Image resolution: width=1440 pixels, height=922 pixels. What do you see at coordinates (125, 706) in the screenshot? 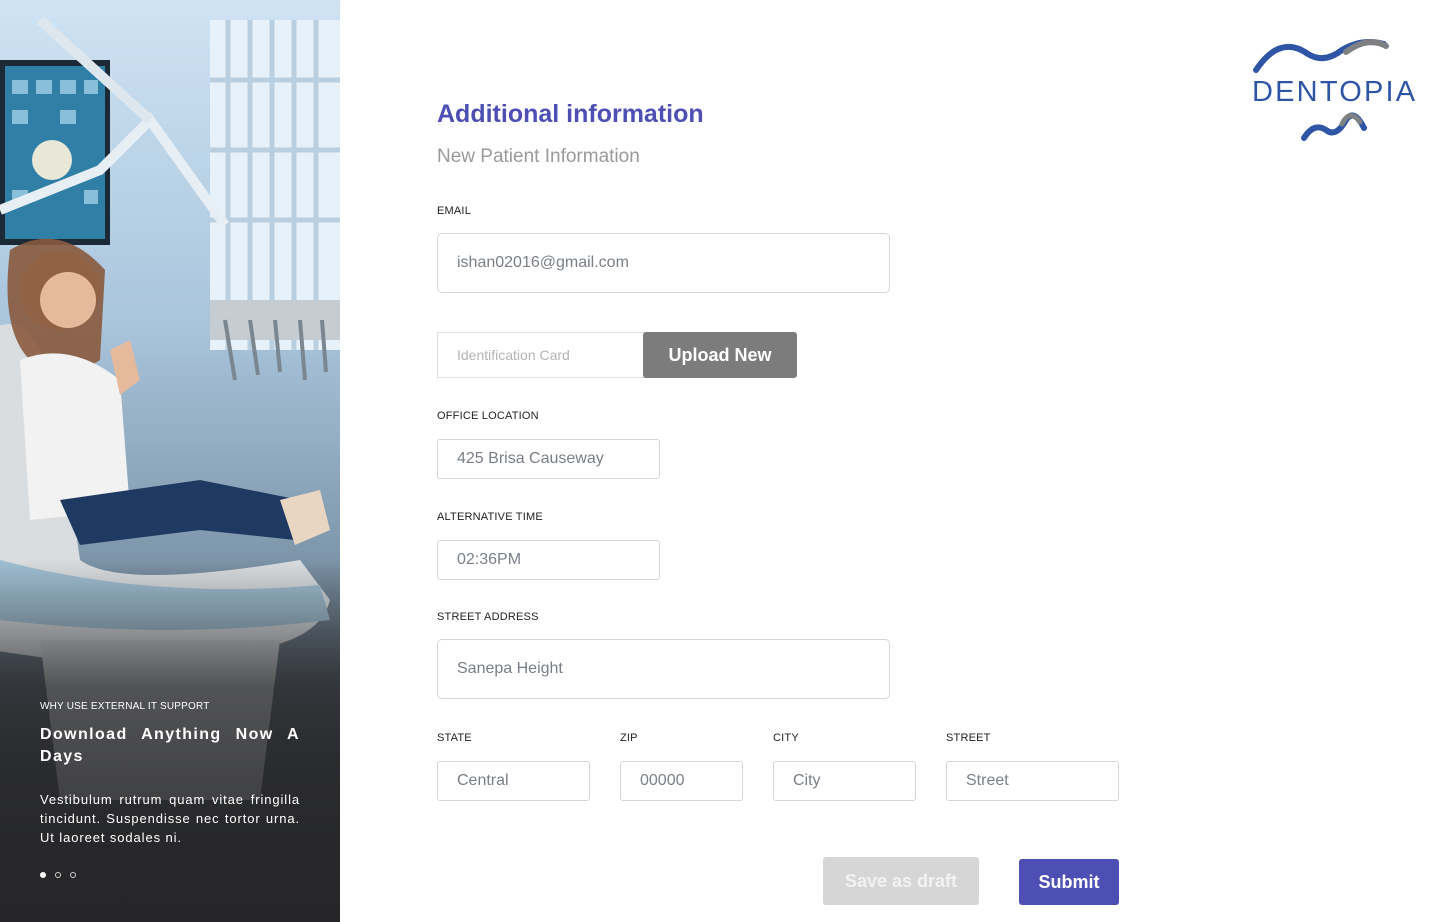
I see `hero-kicker: WHY USE EXTERNAL IT SUPPORT` at bounding box center [125, 706].